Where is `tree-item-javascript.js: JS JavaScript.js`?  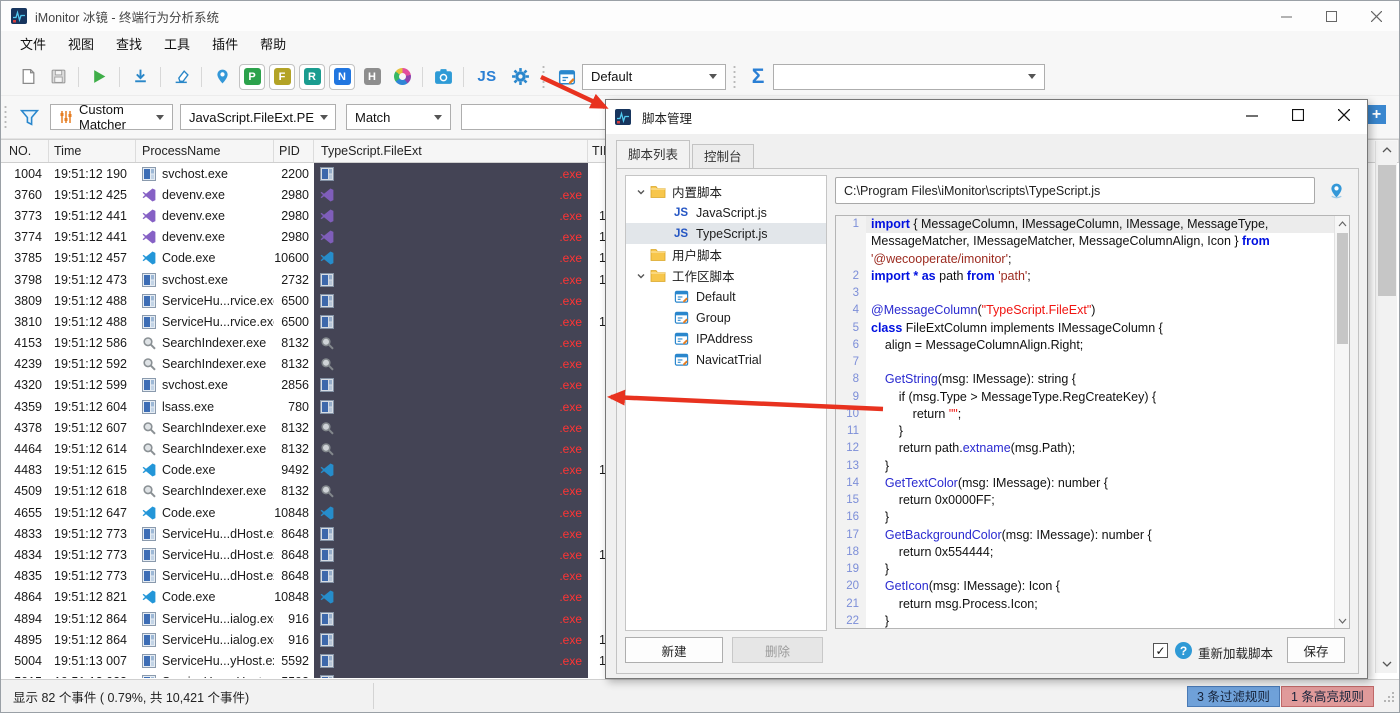 tree-item-javascript.js: JS JavaScript.js is located at coordinates (726, 212).